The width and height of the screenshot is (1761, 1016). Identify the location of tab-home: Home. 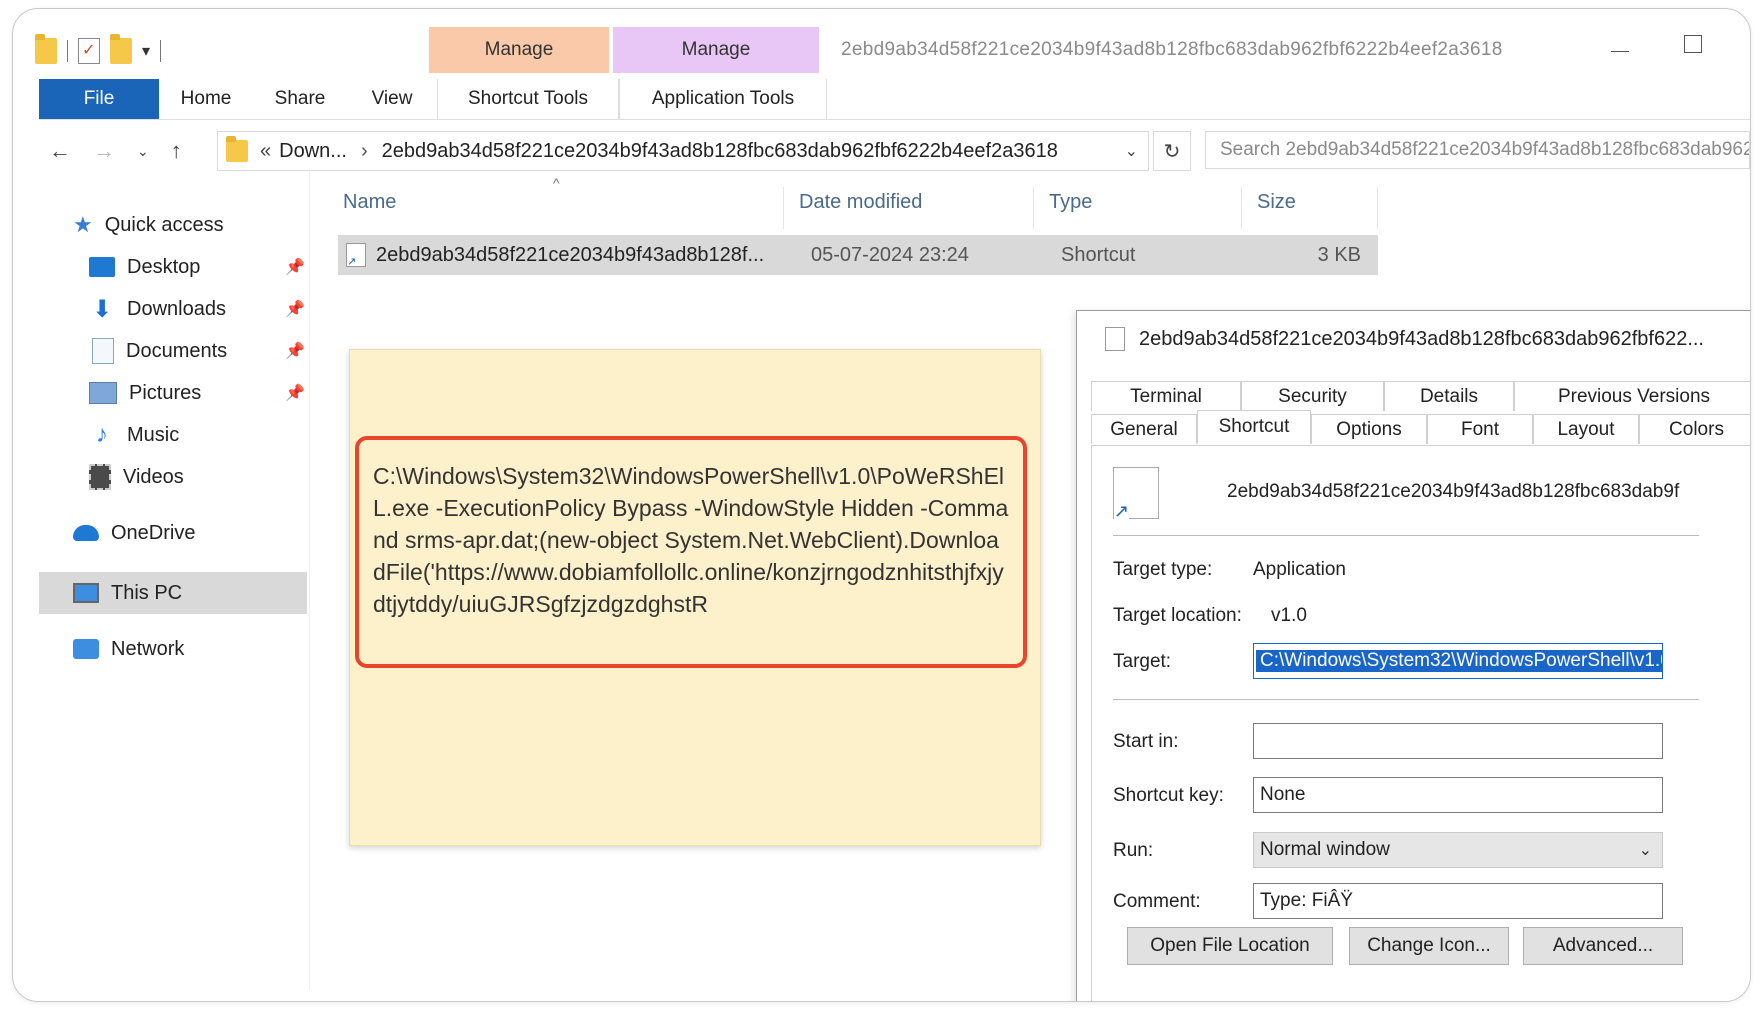
(206, 99).